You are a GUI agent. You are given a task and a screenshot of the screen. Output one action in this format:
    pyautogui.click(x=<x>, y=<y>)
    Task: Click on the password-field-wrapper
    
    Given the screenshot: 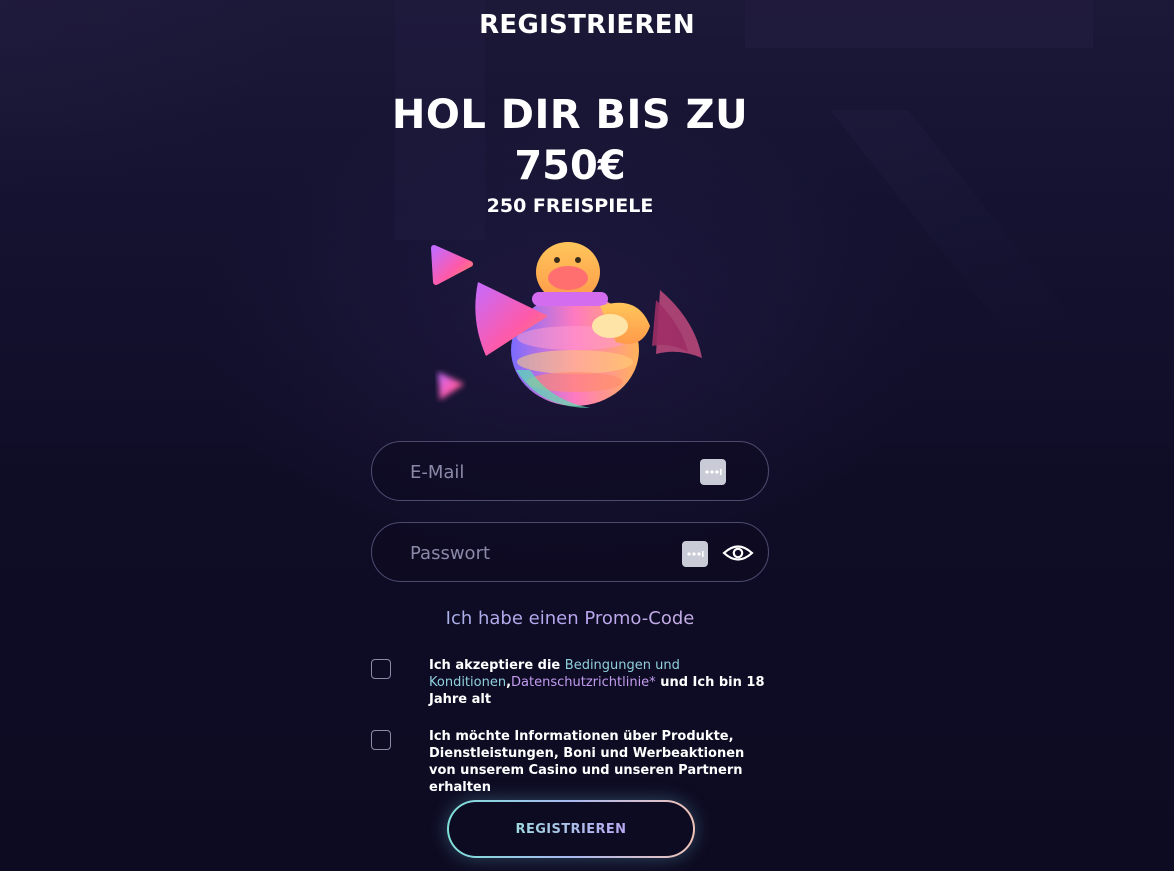 What is the action you would take?
    pyautogui.click(x=570, y=552)
    